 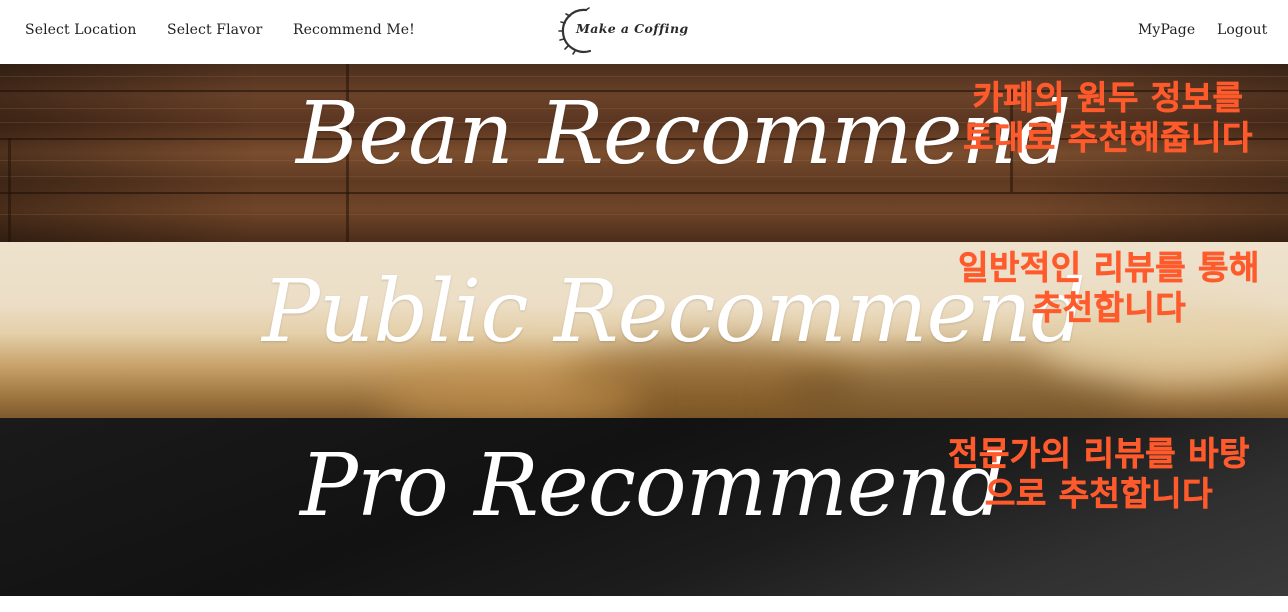 What do you see at coordinates (644, 193) in the screenshot?
I see `wood-plank-divider` at bounding box center [644, 193].